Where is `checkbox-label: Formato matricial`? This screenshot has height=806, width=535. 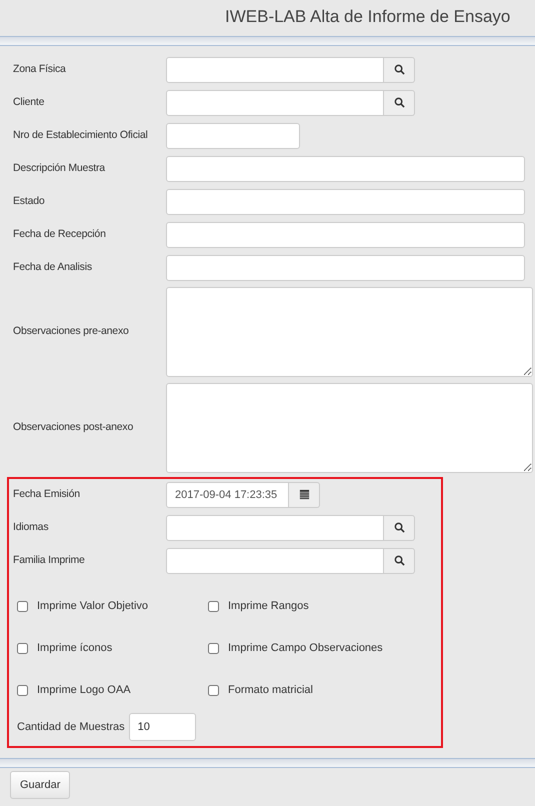 checkbox-label: Formato matricial is located at coordinates (270, 690).